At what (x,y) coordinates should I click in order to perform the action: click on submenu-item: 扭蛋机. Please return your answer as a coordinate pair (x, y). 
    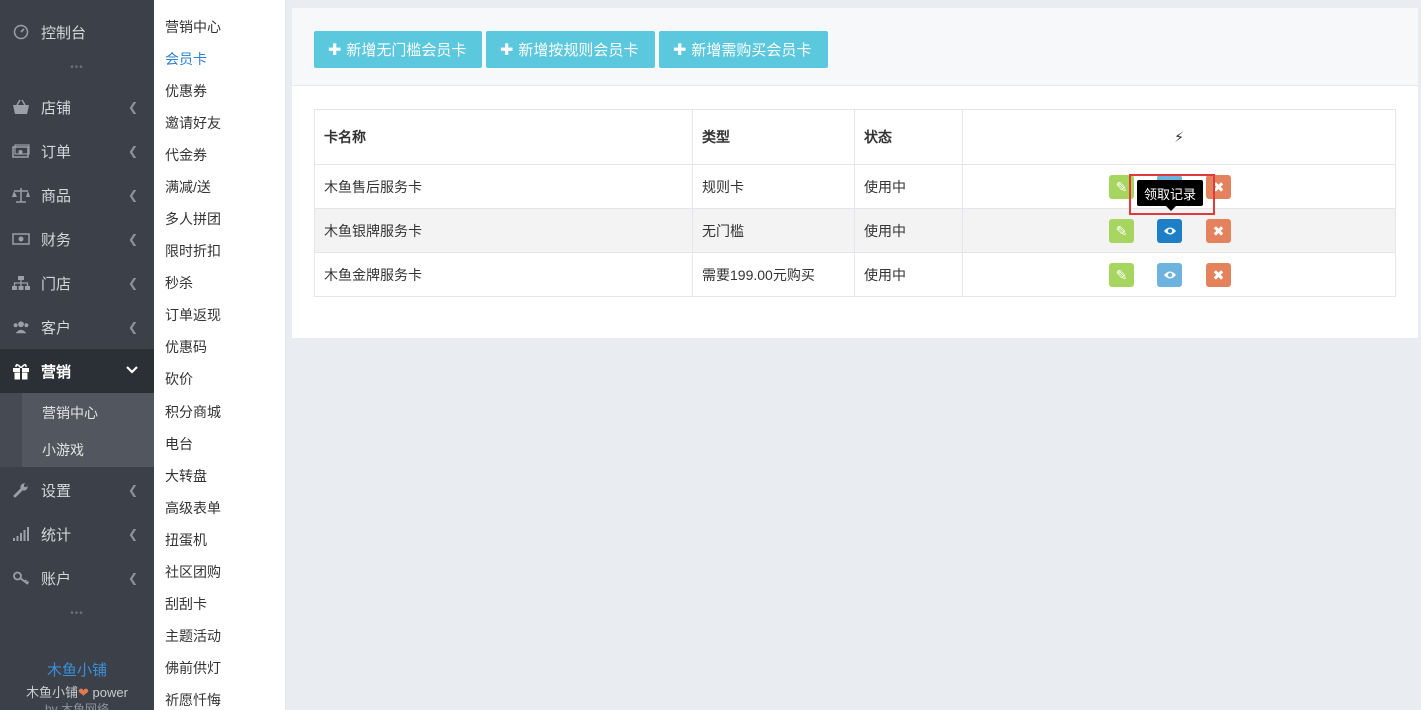
    Looking at the image, I should click on (186, 540).